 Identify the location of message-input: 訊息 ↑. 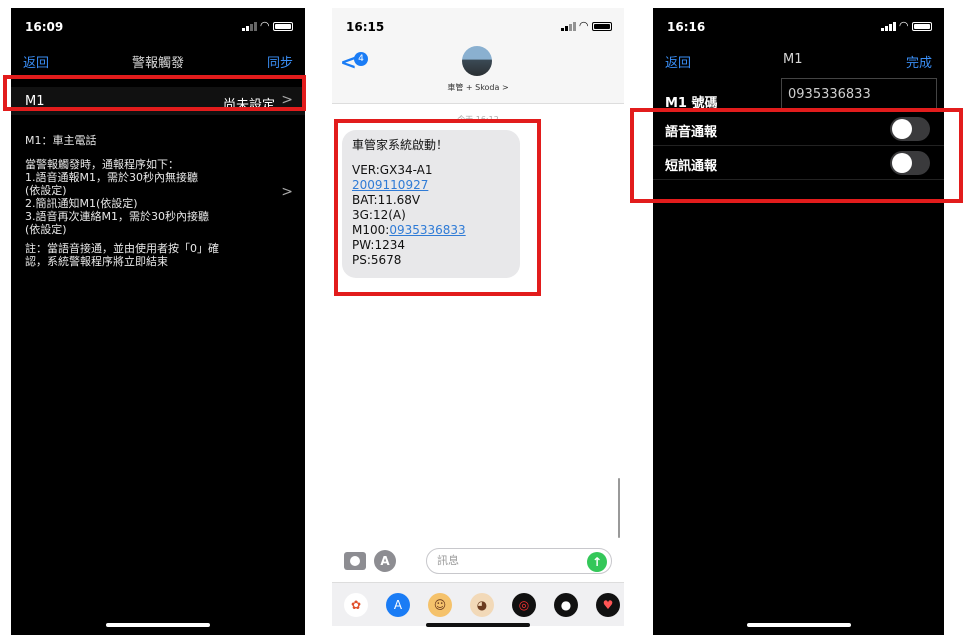
(519, 561).